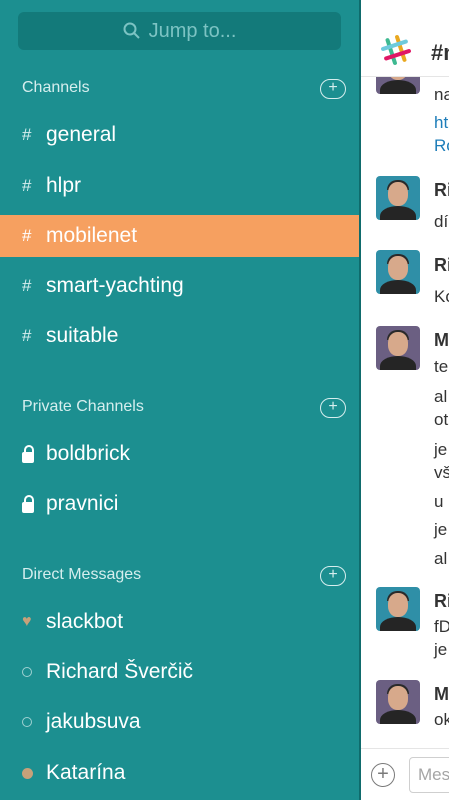 The width and height of the screenshot is (449, 800). I want to click on dm-item-katarina: Katarína, so click(180, 773).